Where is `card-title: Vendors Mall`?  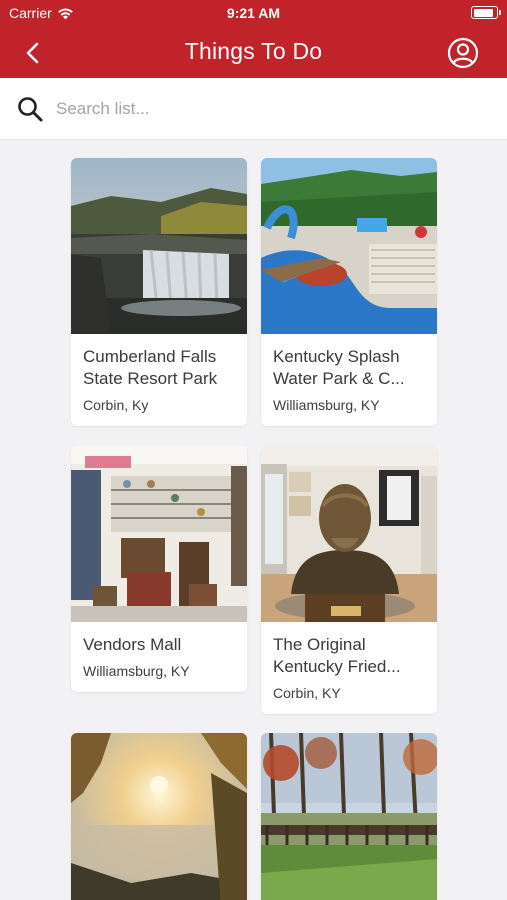
card-title: Vendors Mall is located at coordinates (132, 644).